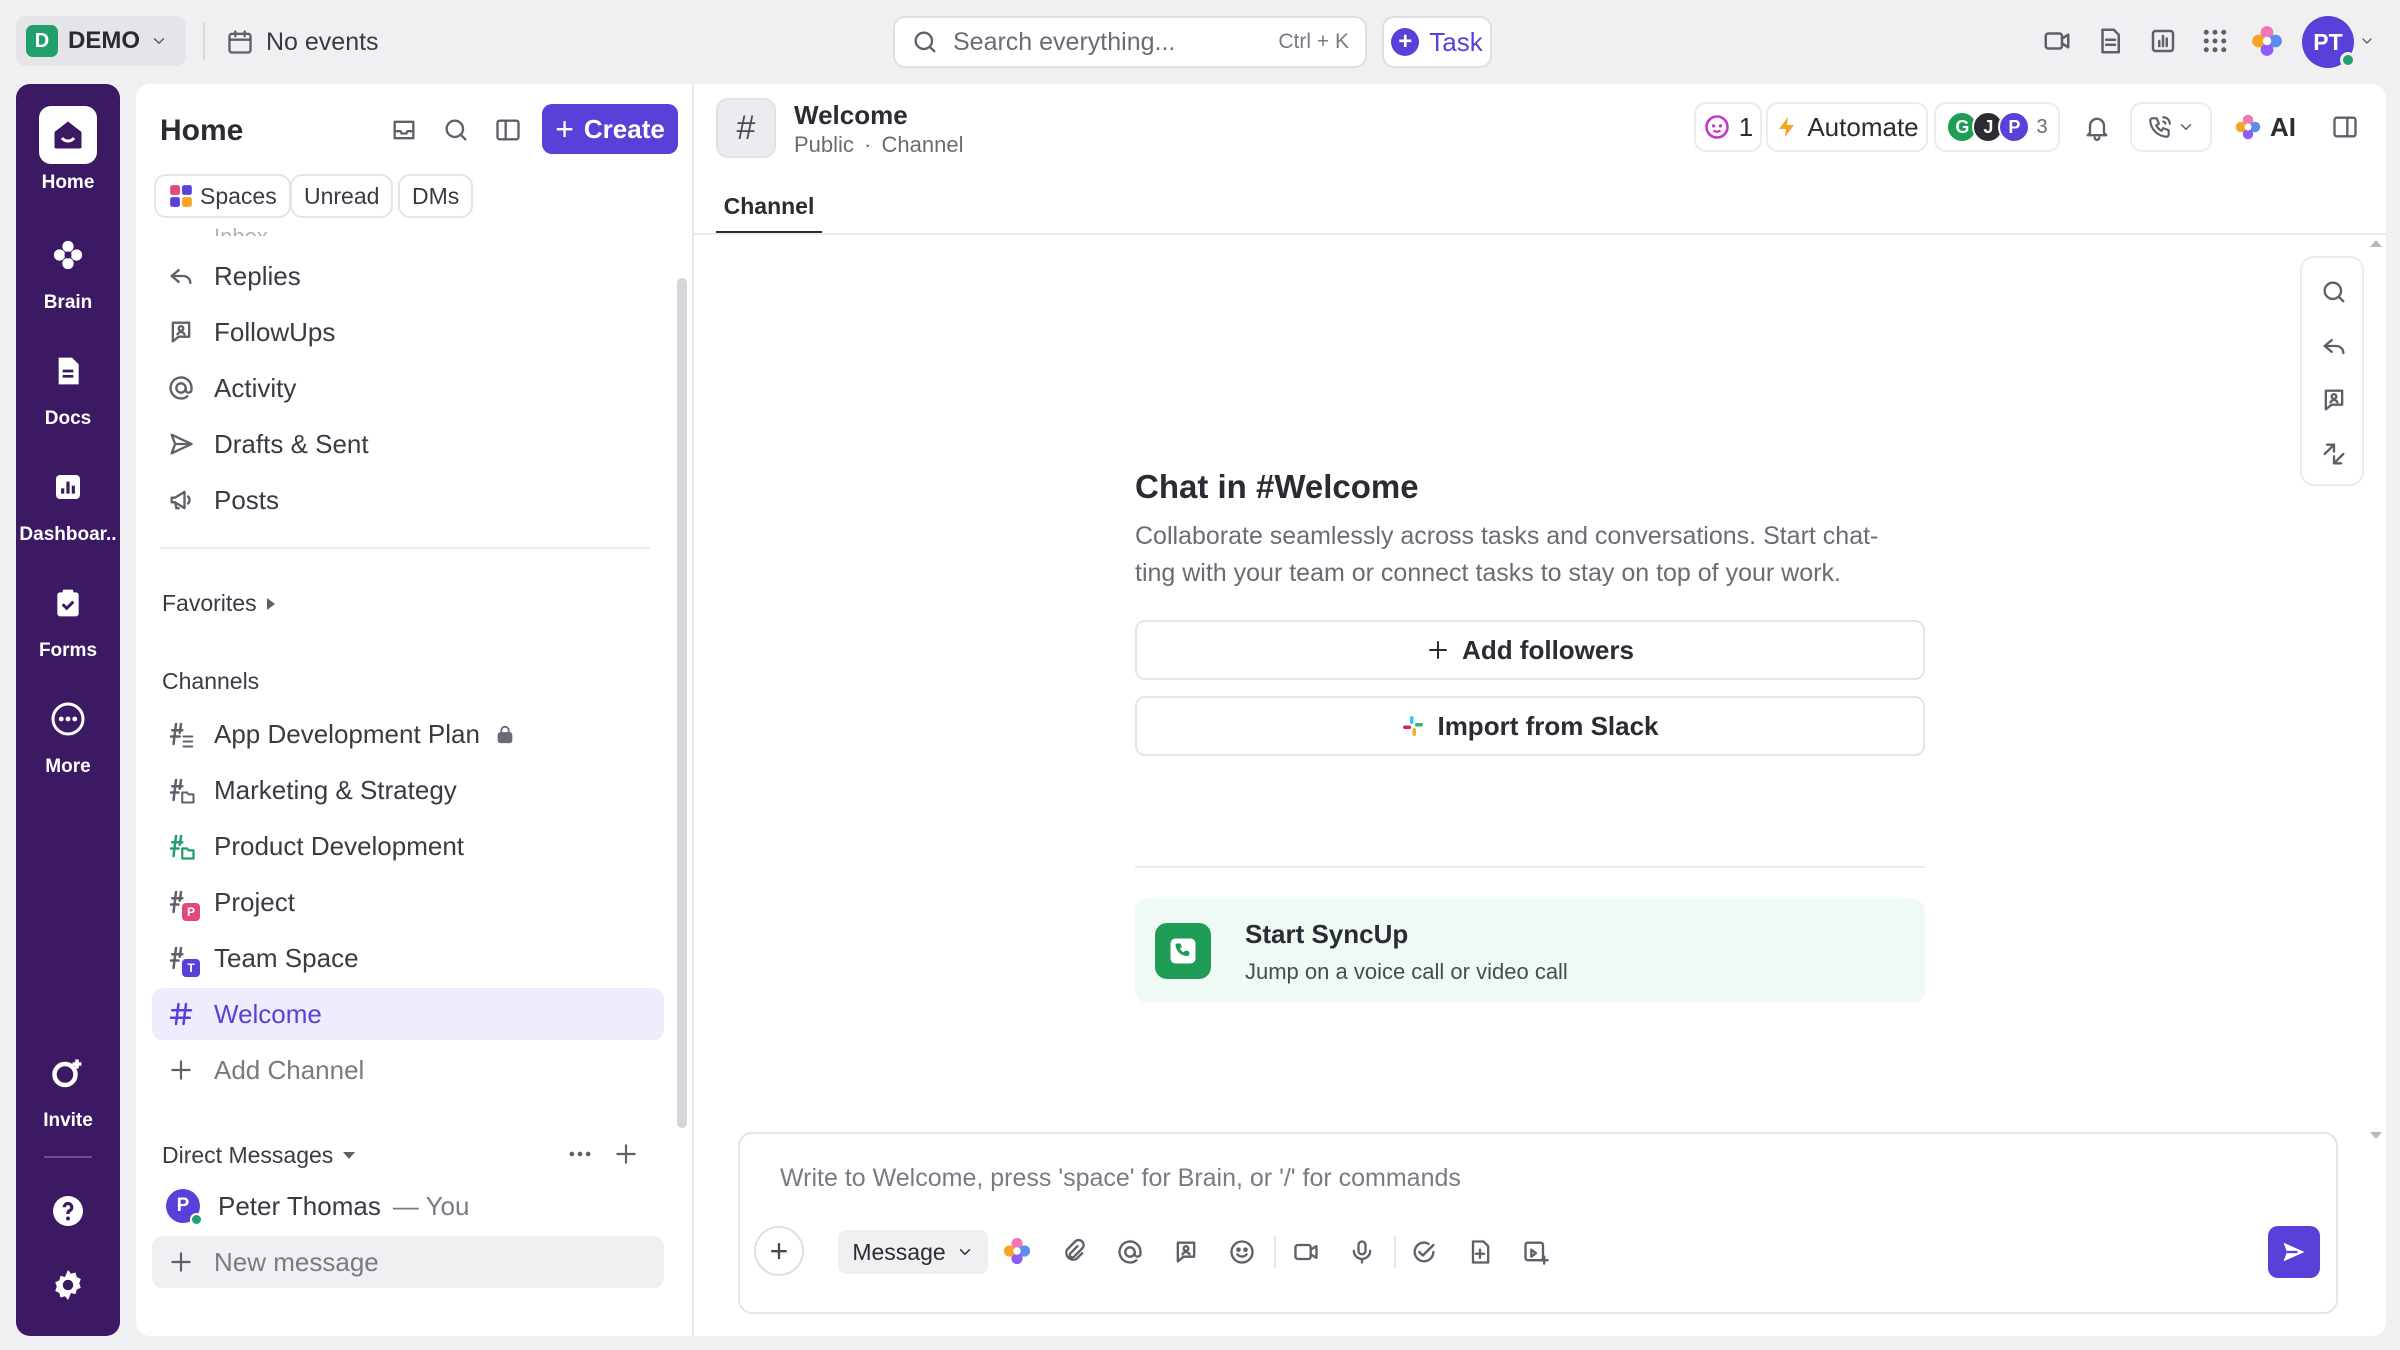 This screenshot has width=2400, height=1350. I want to click on megaphone-icon, so click(181, 500).